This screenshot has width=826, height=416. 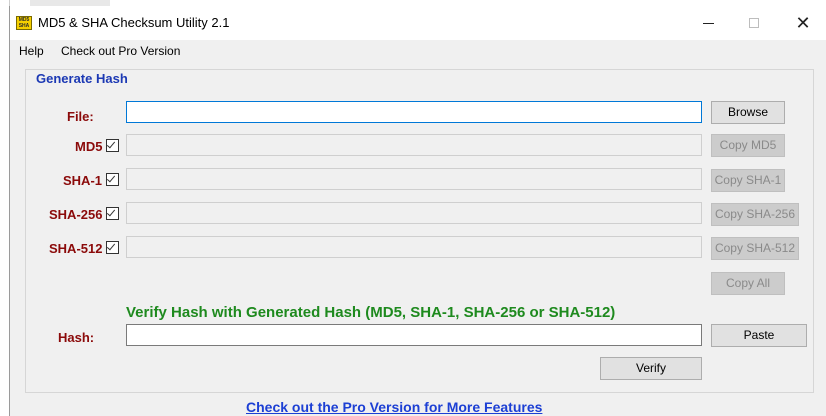 What do you see at coordinates (24, 23) in the screenshot?
I see `app-icon: MD5 SHA` at bounding box center [24, 23].